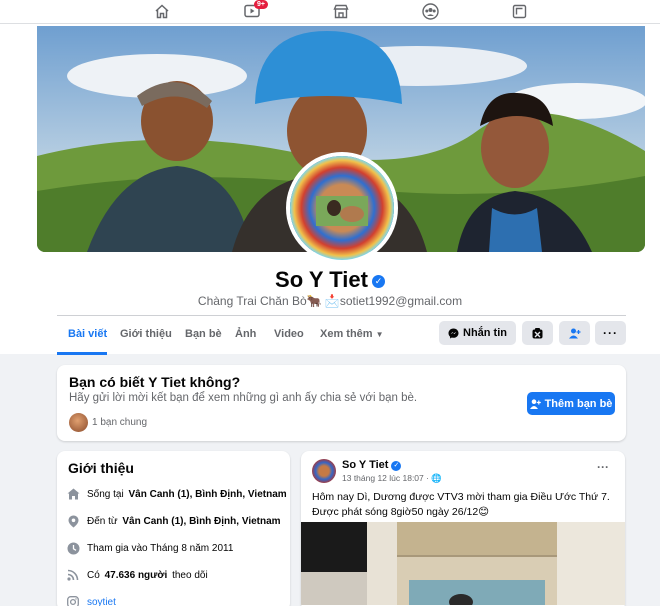  What do you see at coordinates (93, 575) in the screenshot?
I see `followers-prefix: Có` at bounding box center [93, 575].